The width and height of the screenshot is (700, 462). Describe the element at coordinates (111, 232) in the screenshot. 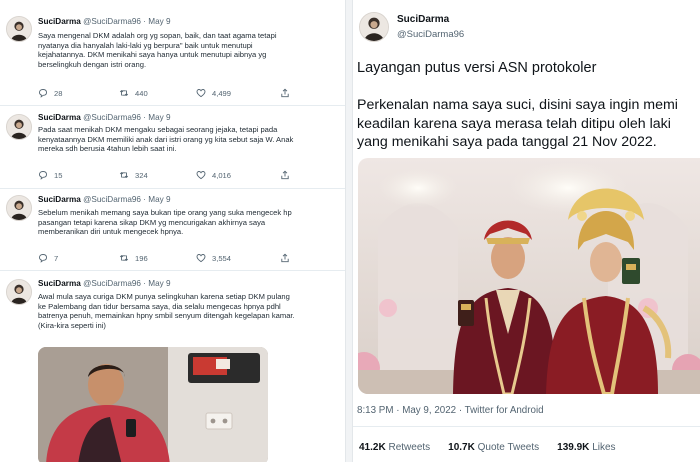

I see `text-line: memberanikan diri untuk mengecek hpnya.` at that location.